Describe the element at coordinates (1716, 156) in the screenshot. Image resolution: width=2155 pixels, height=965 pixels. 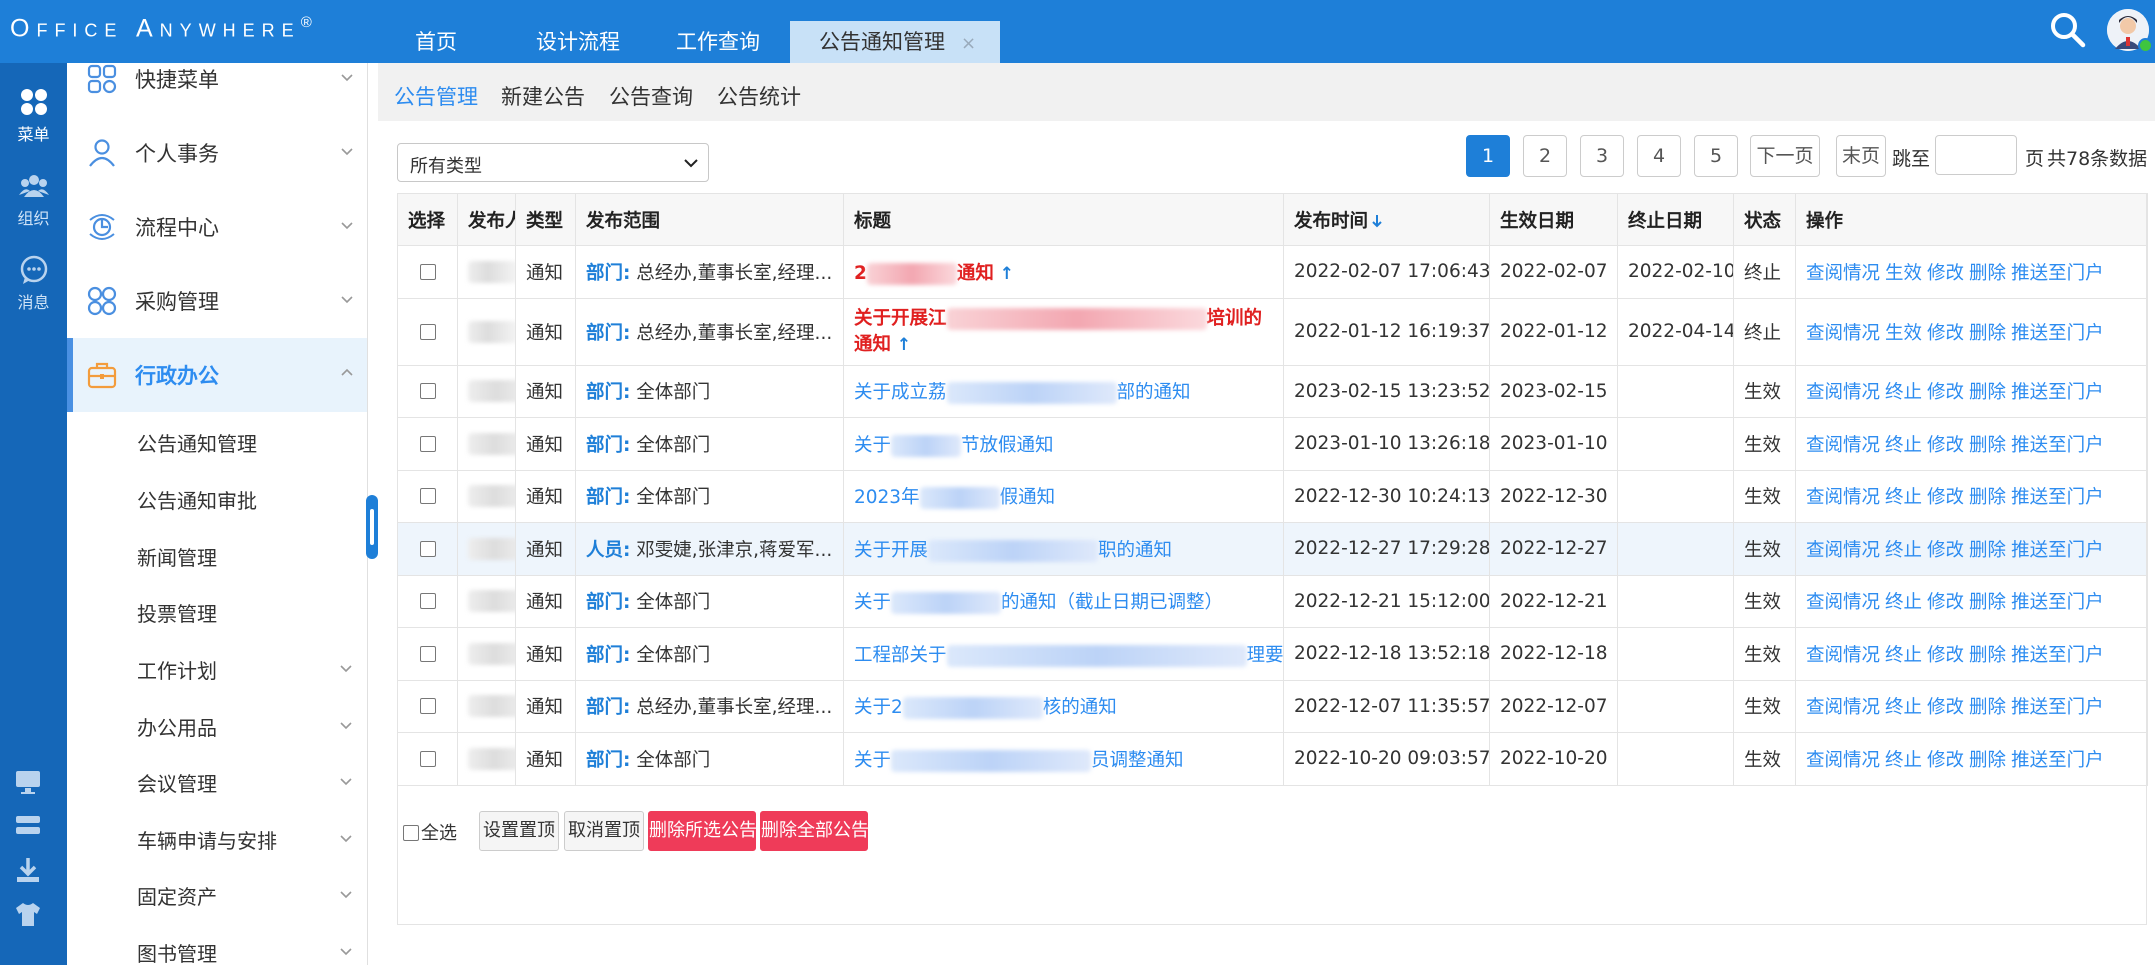
I see `page-5-button: 5` at that location.